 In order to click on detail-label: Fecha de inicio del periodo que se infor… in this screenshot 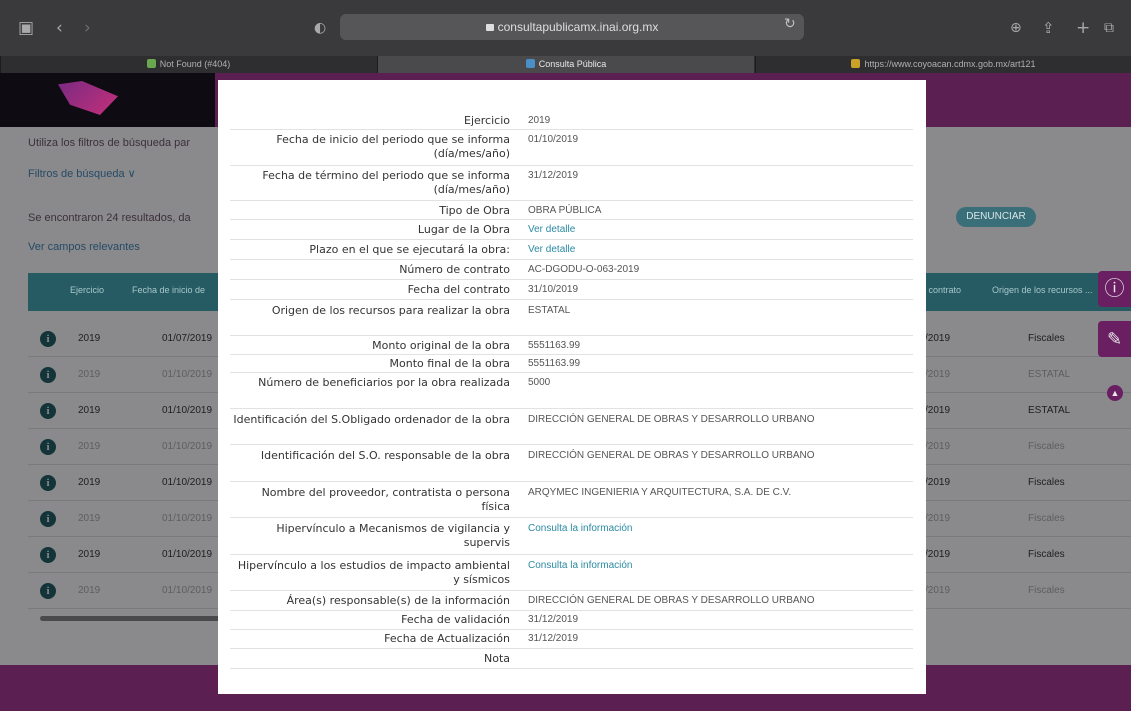, I will do `click(393, 146)`.